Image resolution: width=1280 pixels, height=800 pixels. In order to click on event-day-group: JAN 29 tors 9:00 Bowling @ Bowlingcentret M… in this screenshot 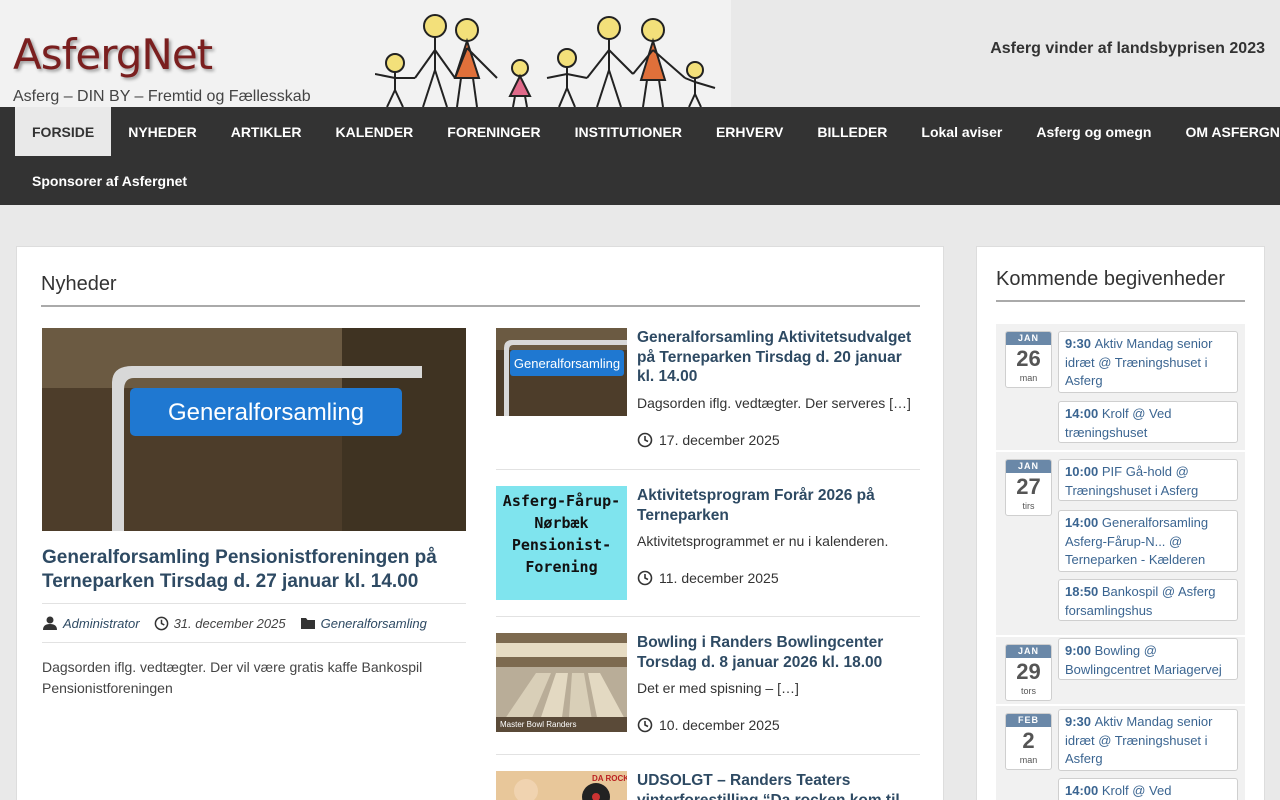, I will do `click(1120, 670)`.